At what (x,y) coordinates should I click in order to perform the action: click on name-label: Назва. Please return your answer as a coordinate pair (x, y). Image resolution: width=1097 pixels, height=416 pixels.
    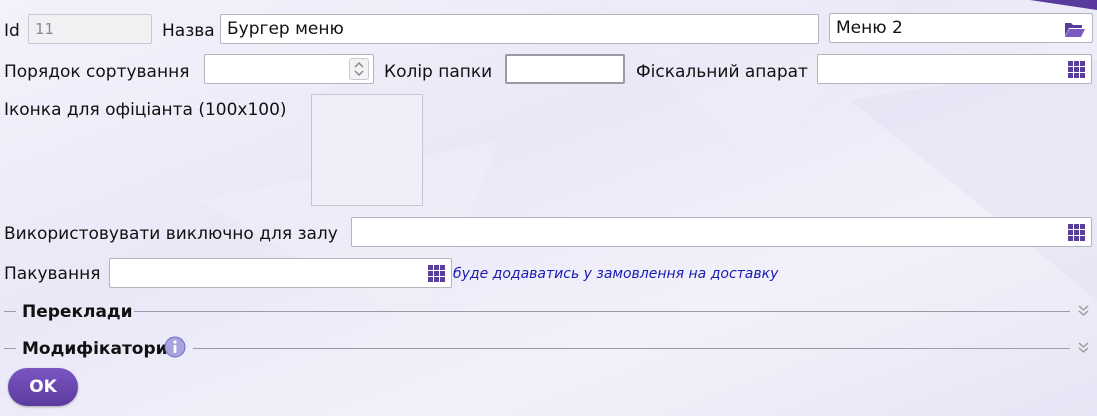
    Looking at the image, I should click on (188, 31).